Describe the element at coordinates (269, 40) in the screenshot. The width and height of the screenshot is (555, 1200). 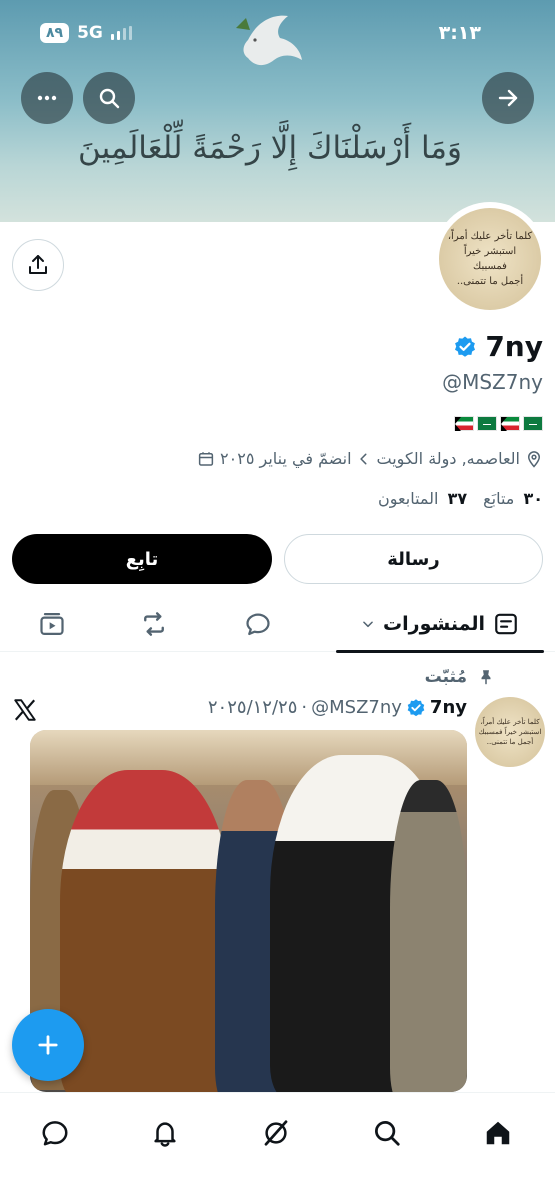
I see `dove-icon` at that location.